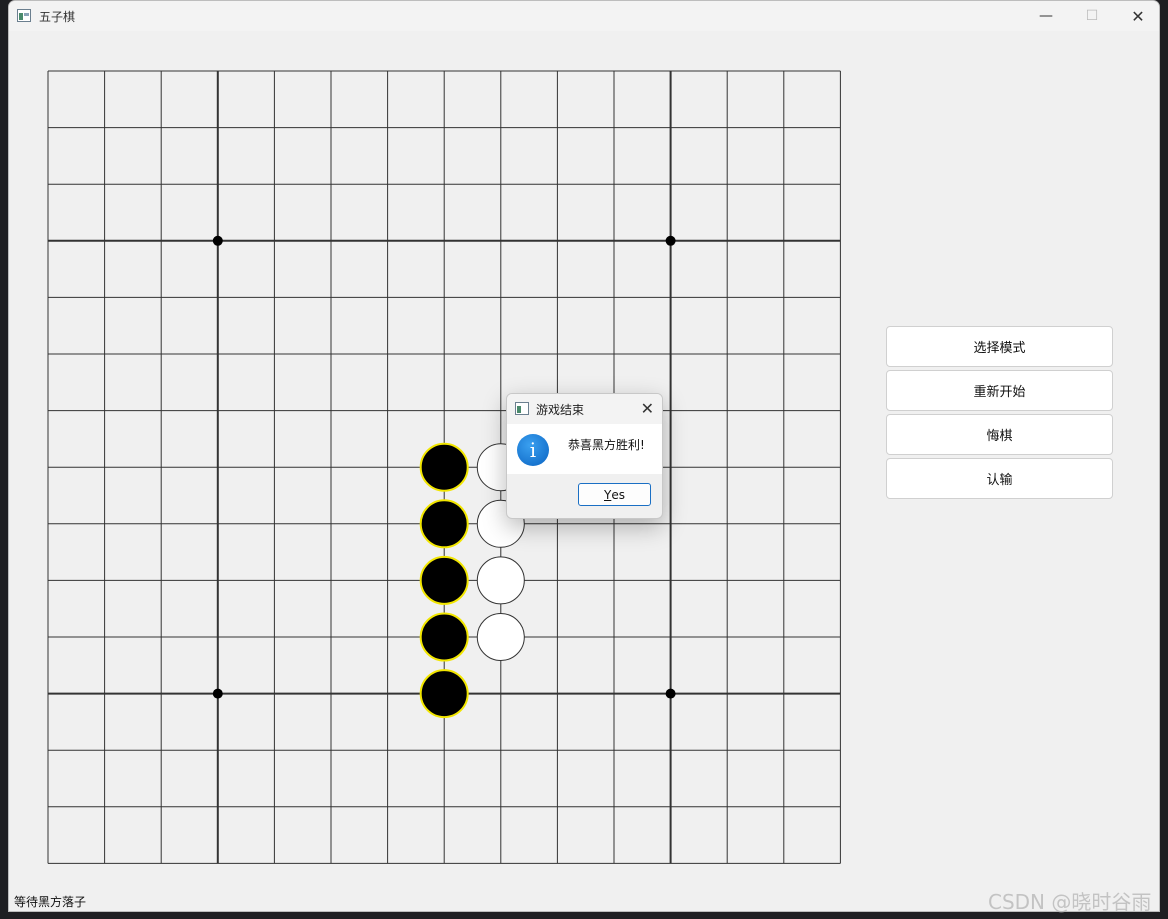 The width and height of the screenshot is (1168, 919). What do you see at coordinates (560, 410) in the screenshot?
I see `dialog-title: 游戏结束` at bounding box center [560, 410].